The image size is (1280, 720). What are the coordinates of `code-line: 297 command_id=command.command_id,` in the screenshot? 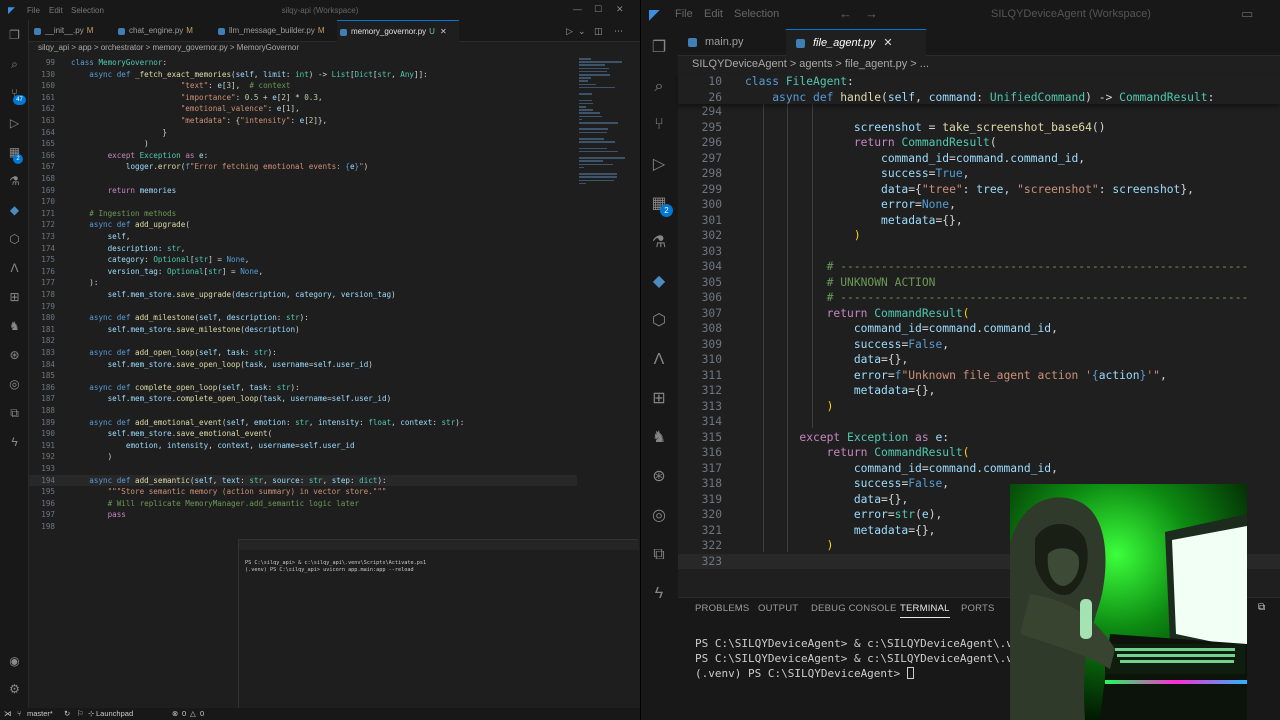 It's located at (979, 159).